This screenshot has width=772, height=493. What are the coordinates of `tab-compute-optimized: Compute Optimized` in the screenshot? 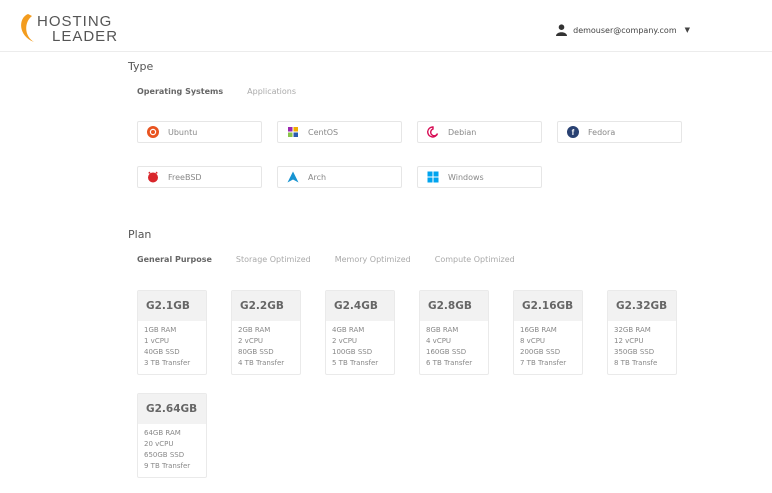 It's located at (475, 259).